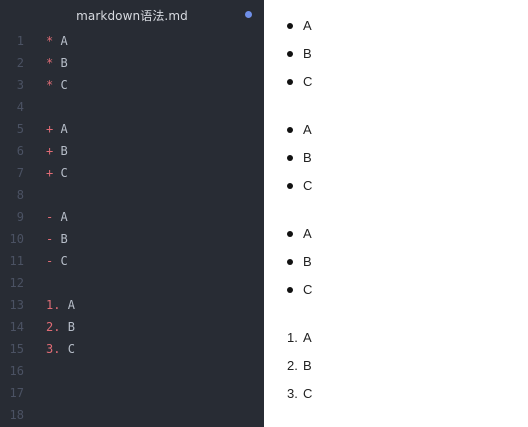  Describe the element at coordinates (53, 305) in the screenshot. I see `list-marker: 1.` at that location.